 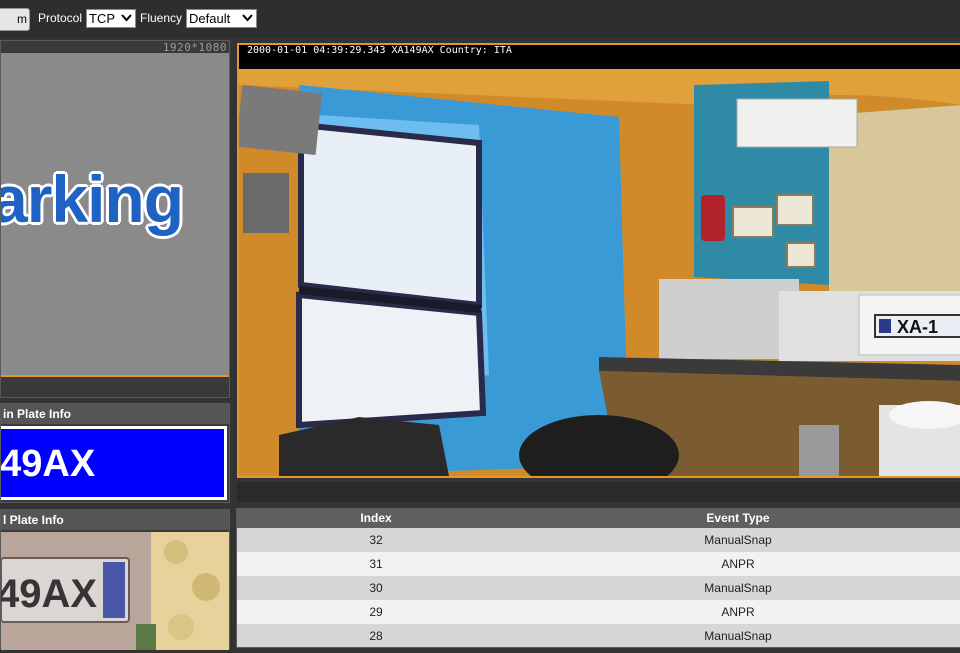 I want to click on fluency-label: Fluency, so click(x=161, y=18).